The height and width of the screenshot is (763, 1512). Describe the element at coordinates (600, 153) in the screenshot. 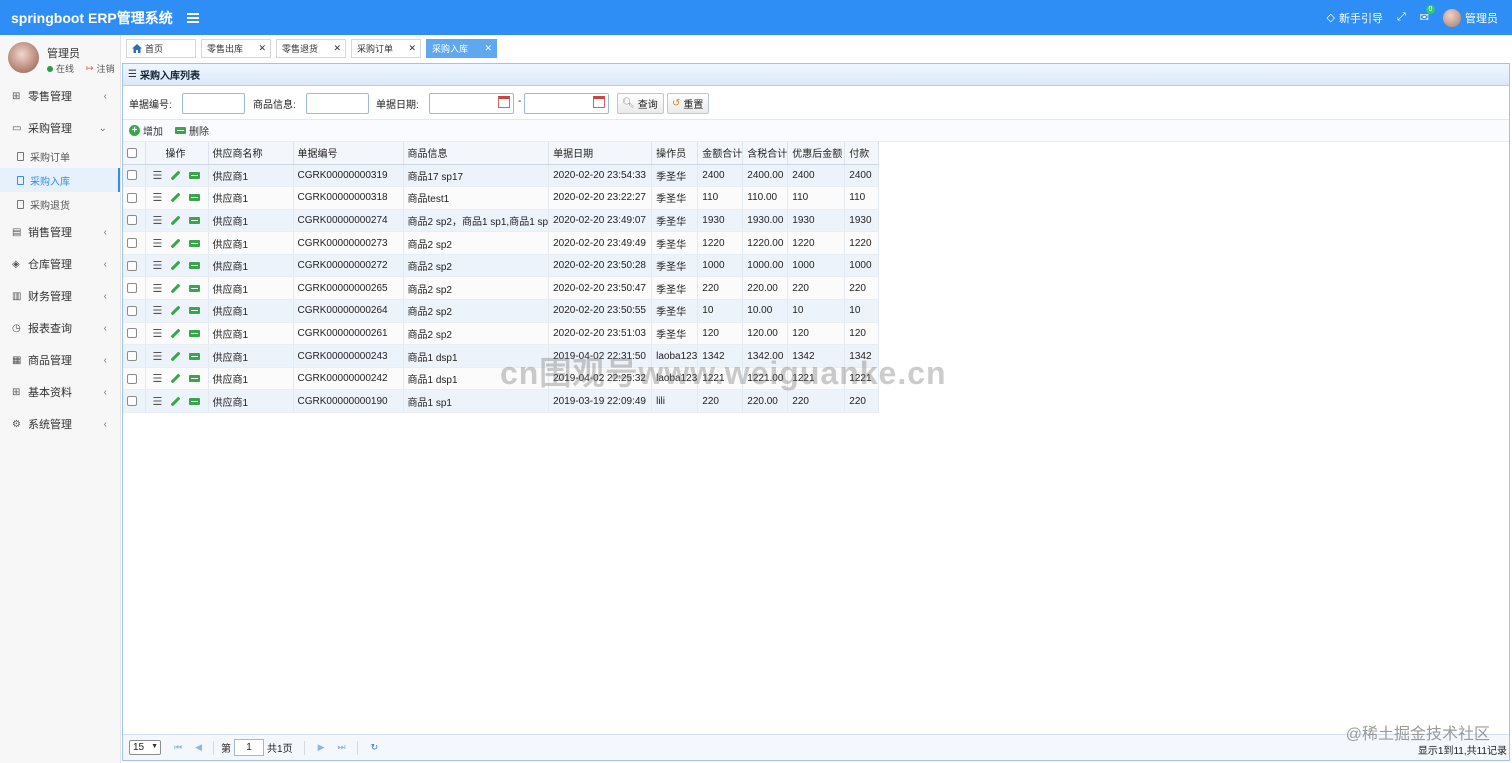

I see `column-header: 单据日期` at that location.